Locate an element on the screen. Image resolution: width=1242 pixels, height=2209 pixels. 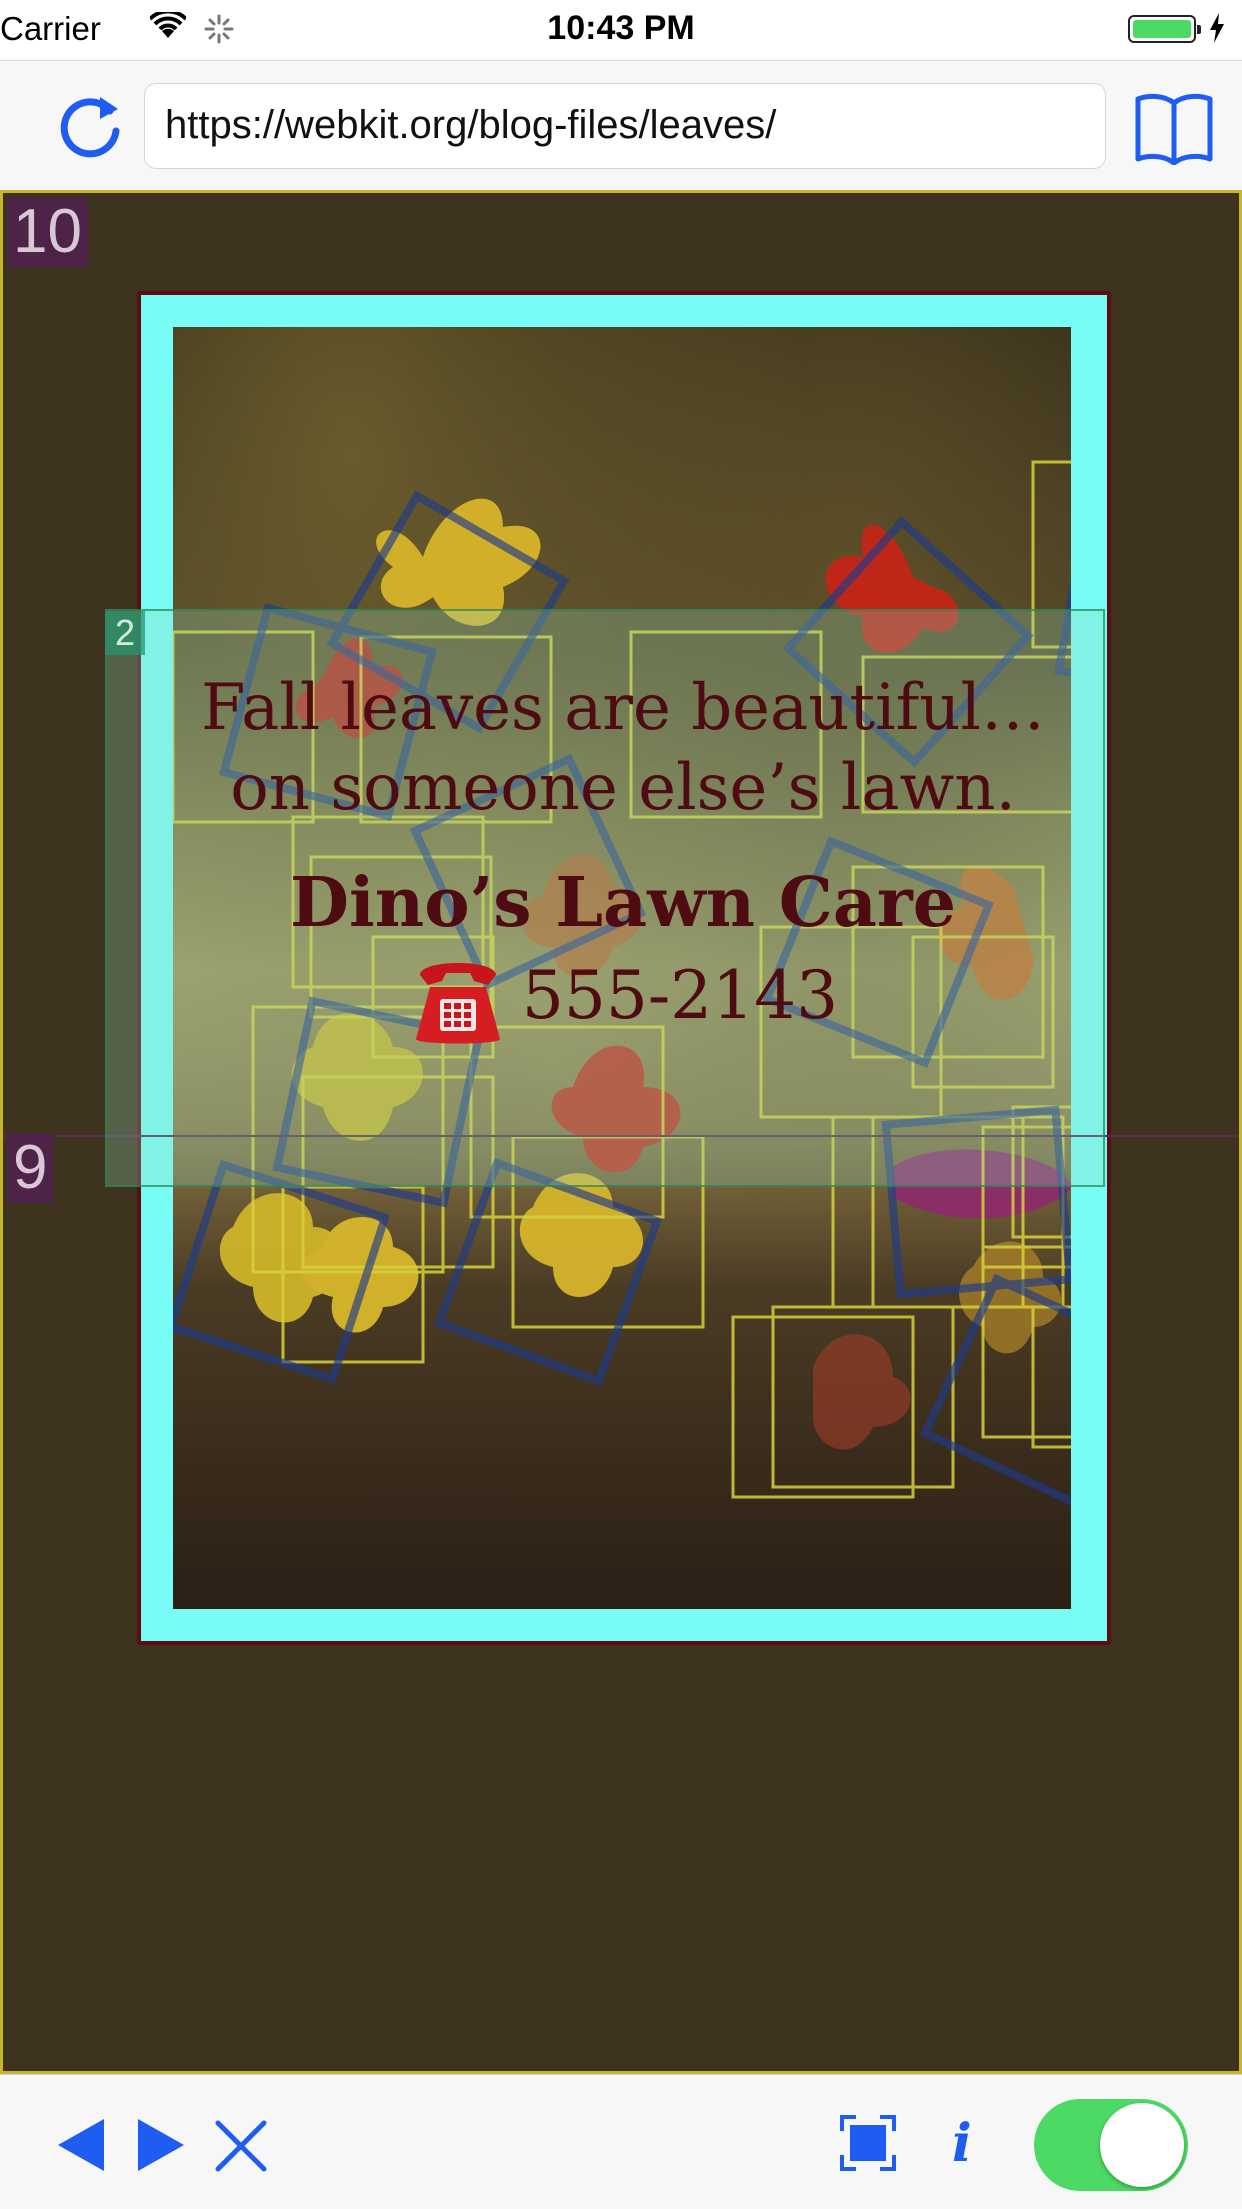
layer-badge: 10 is located at coordinates (47, 232).